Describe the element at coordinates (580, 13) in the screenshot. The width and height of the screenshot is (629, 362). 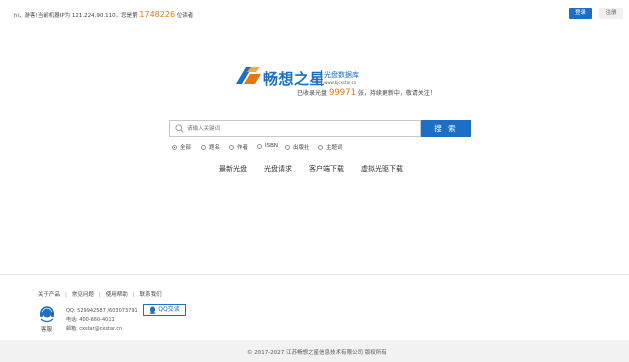
I see `login-button: 登录` at that location.